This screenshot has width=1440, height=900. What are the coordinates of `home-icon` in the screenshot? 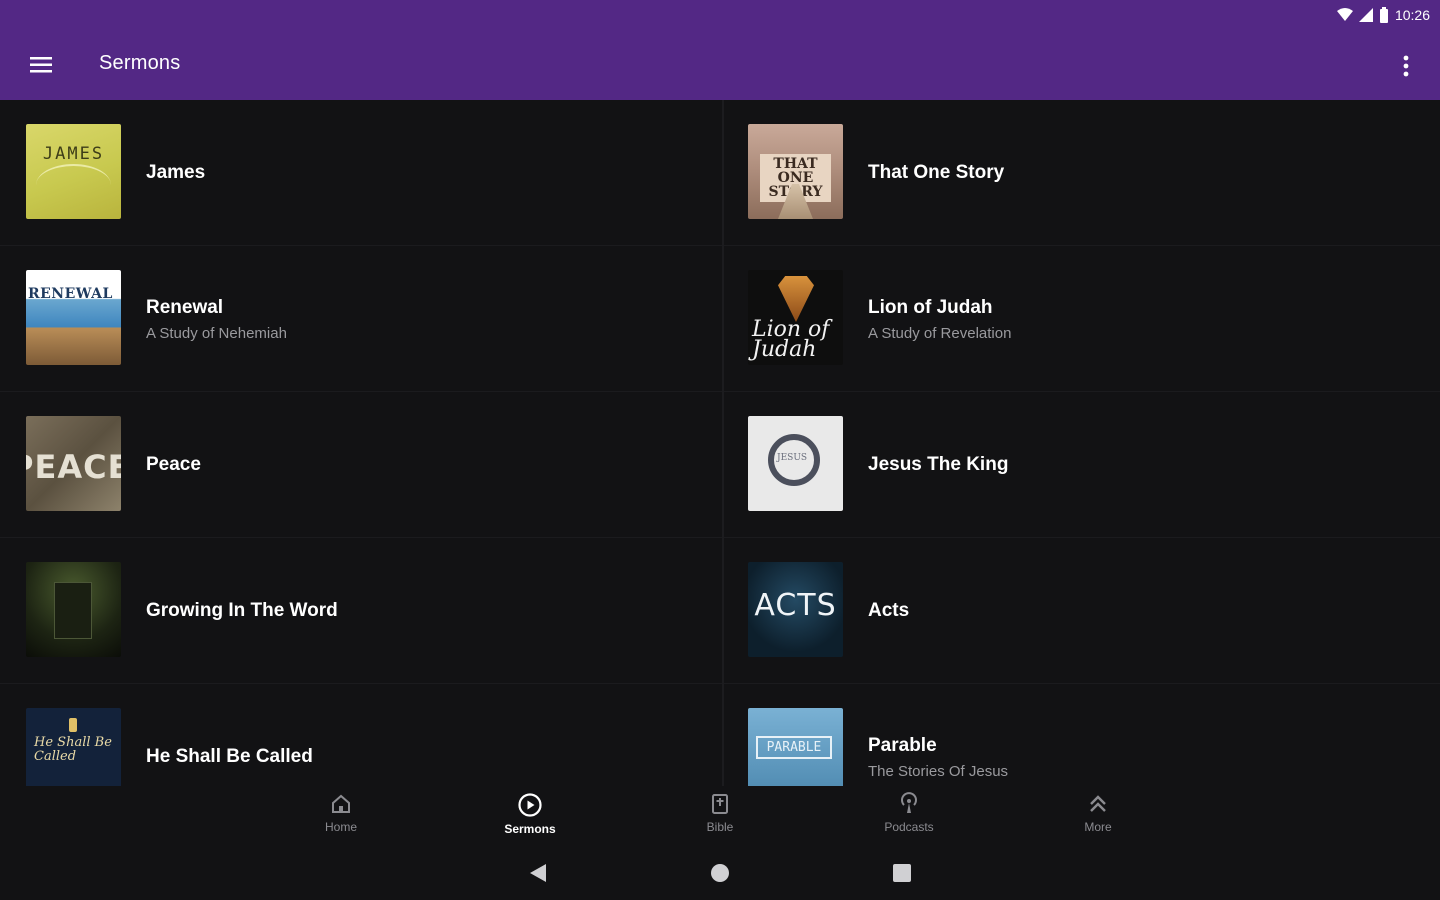 It's located at (341, 803).